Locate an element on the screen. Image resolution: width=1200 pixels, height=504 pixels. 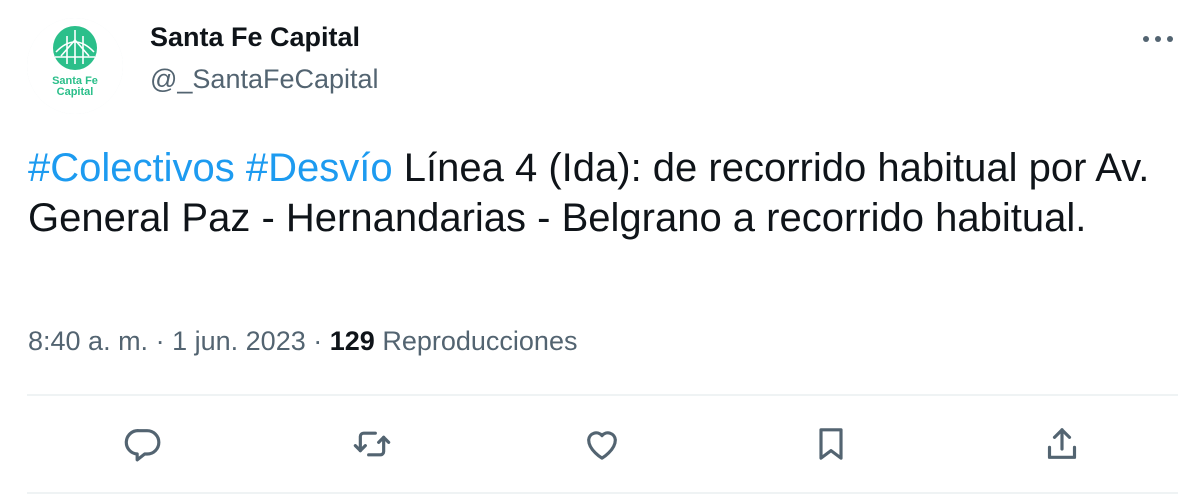
author-handle: @_SantaFeCapital is located at coordinates (264, 79).